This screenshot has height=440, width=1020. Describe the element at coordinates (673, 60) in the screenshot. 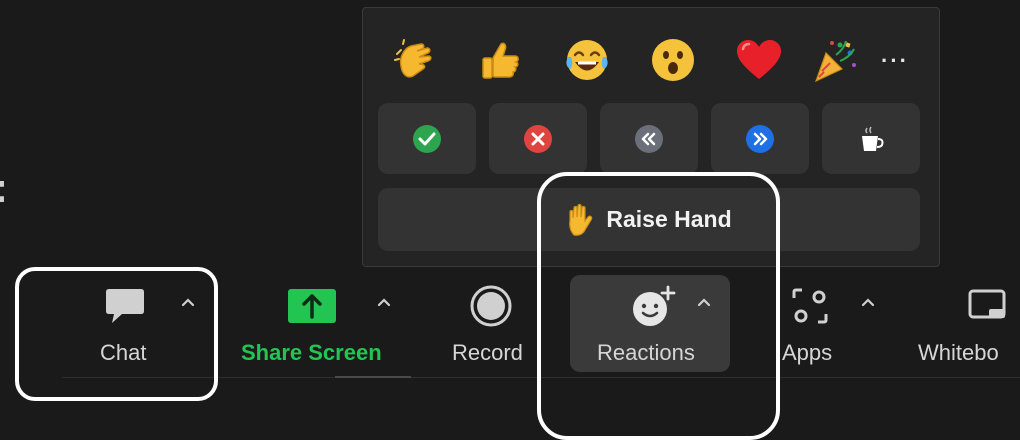

I see `surprised-face-icon` at that location.